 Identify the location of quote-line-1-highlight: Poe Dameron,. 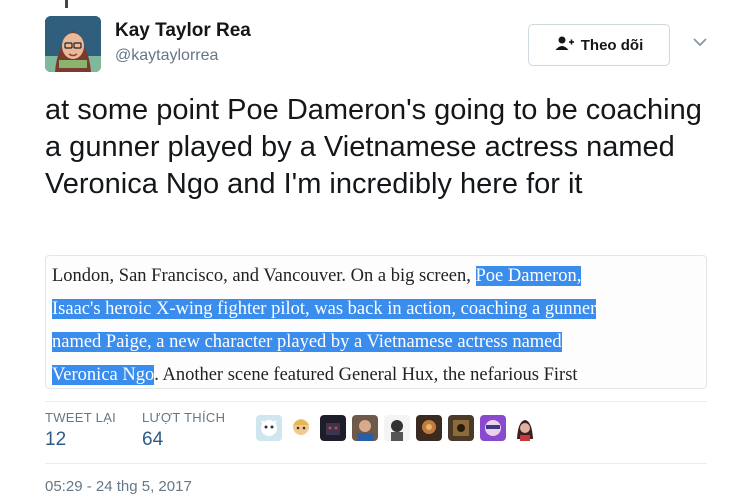
(528, 276).